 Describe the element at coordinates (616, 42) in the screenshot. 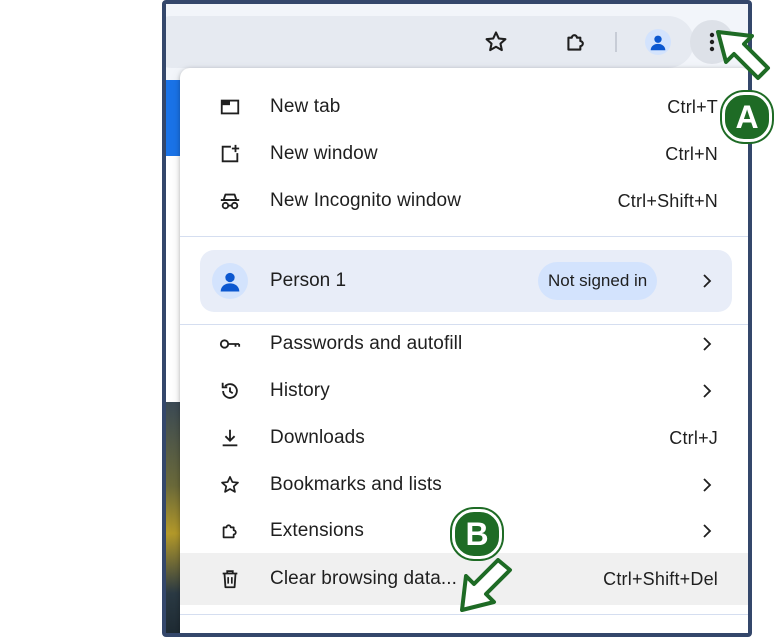

I see `toolbar-separator` at that location.